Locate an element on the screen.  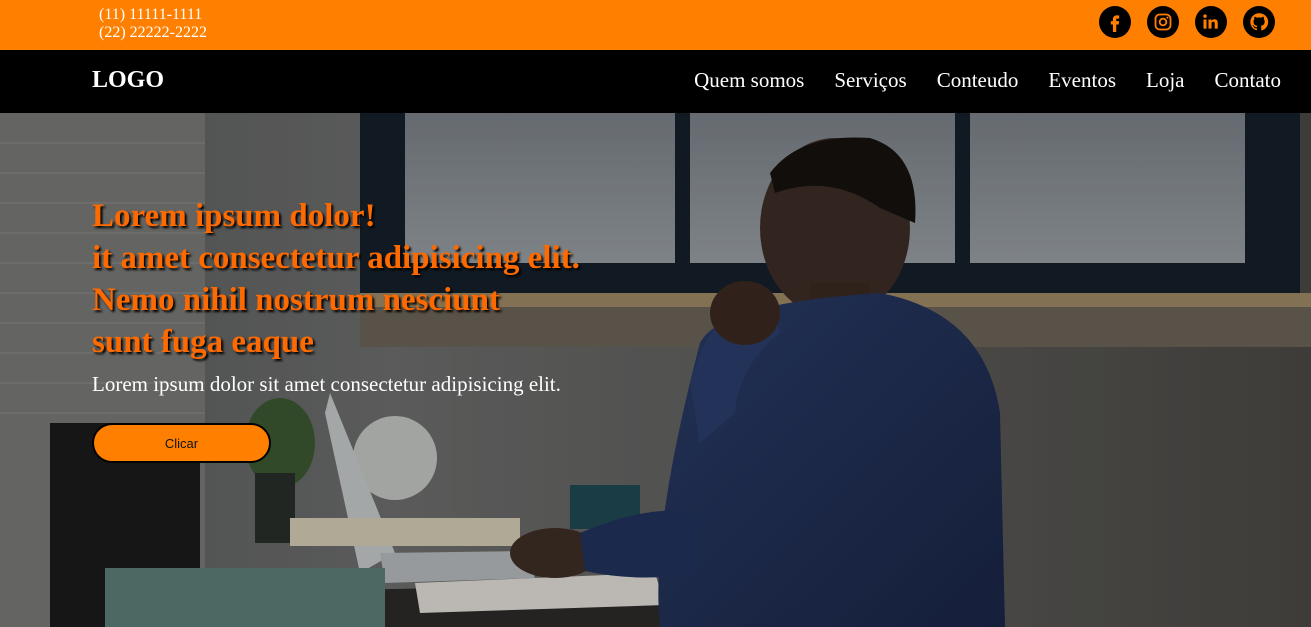
hero-headline-line-1: Lorem ipsum dolor! is located at coordinates (234, 216).